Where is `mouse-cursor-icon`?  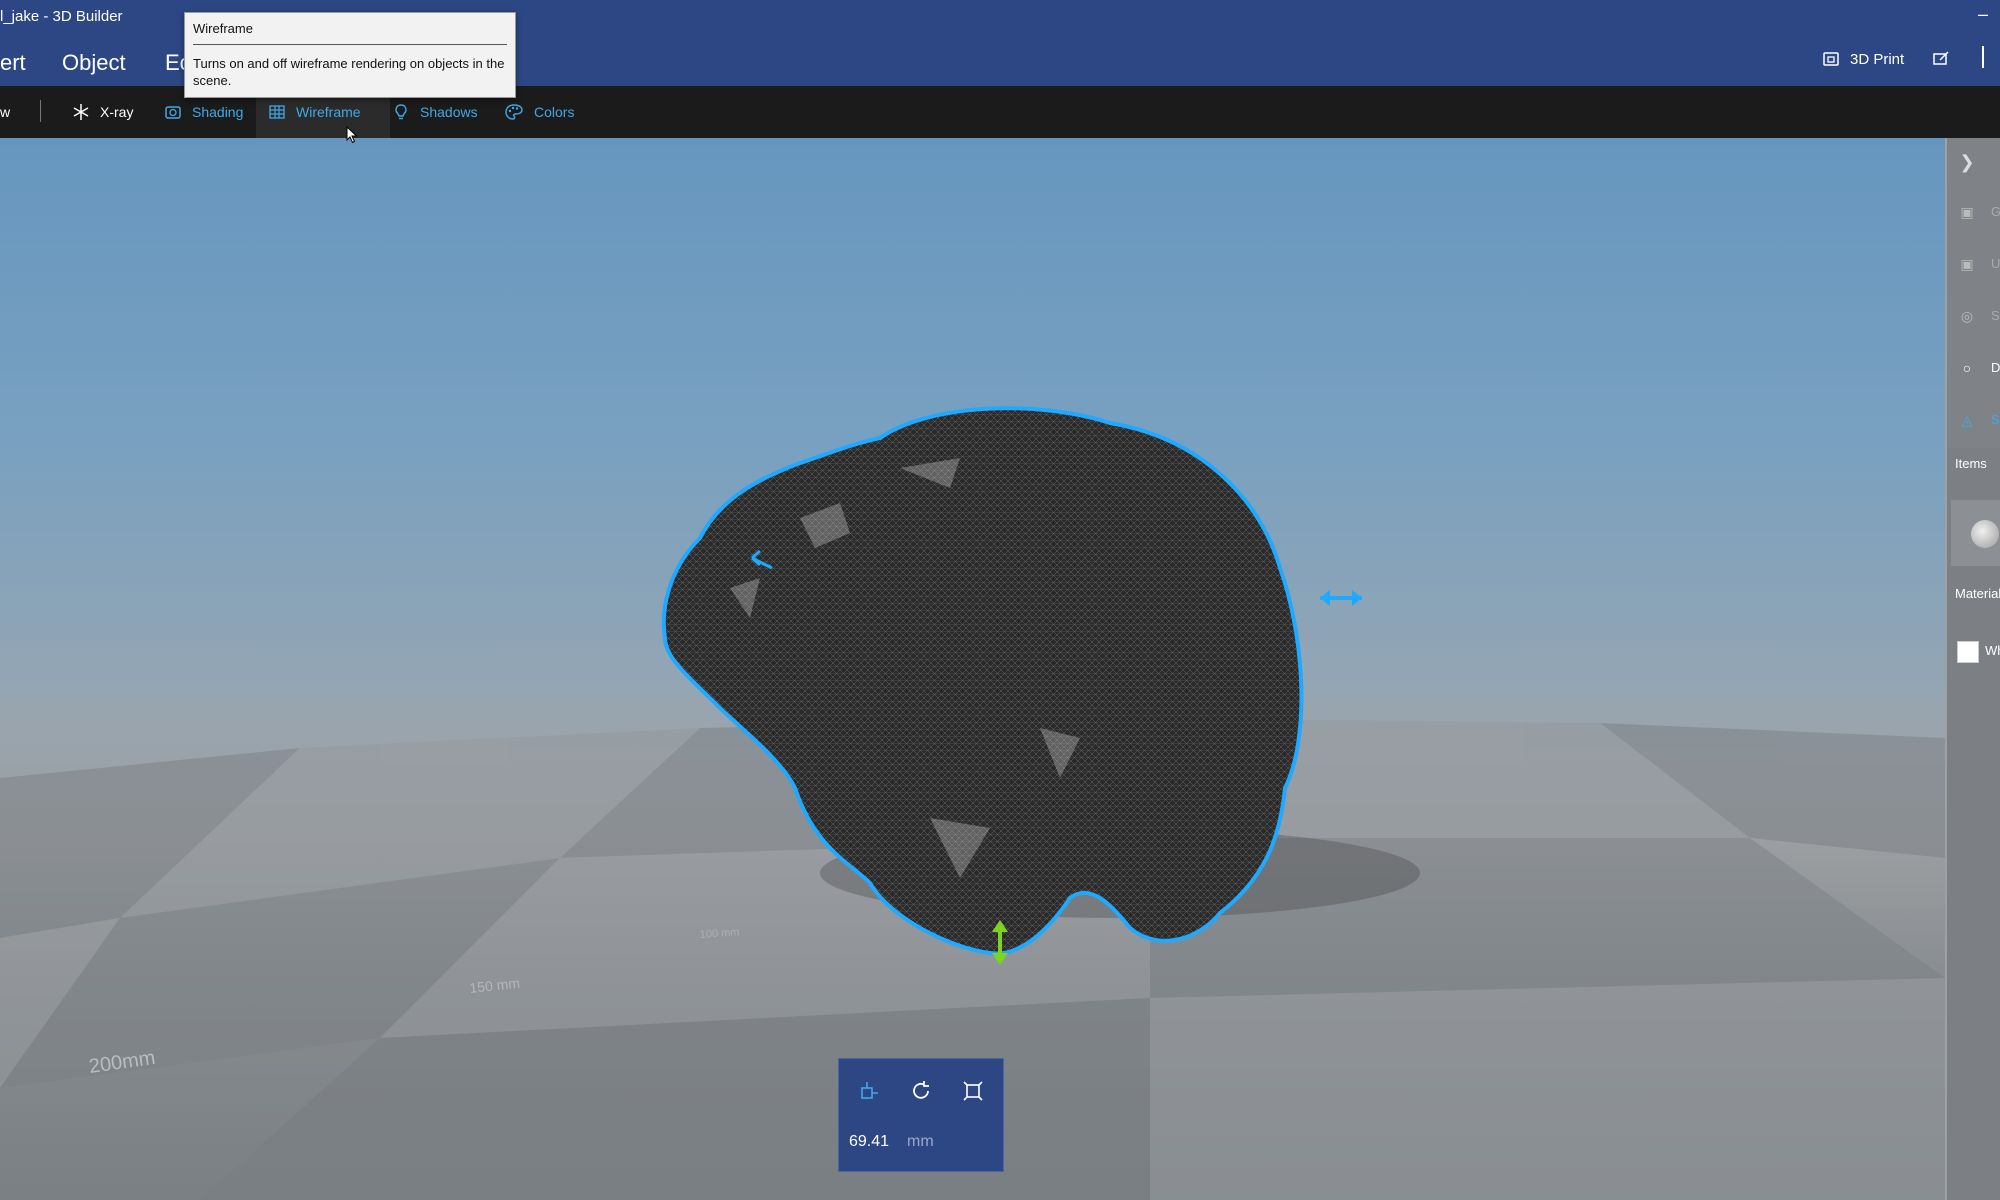 mouse-cursor-icon is located at coordinates (352, 135).